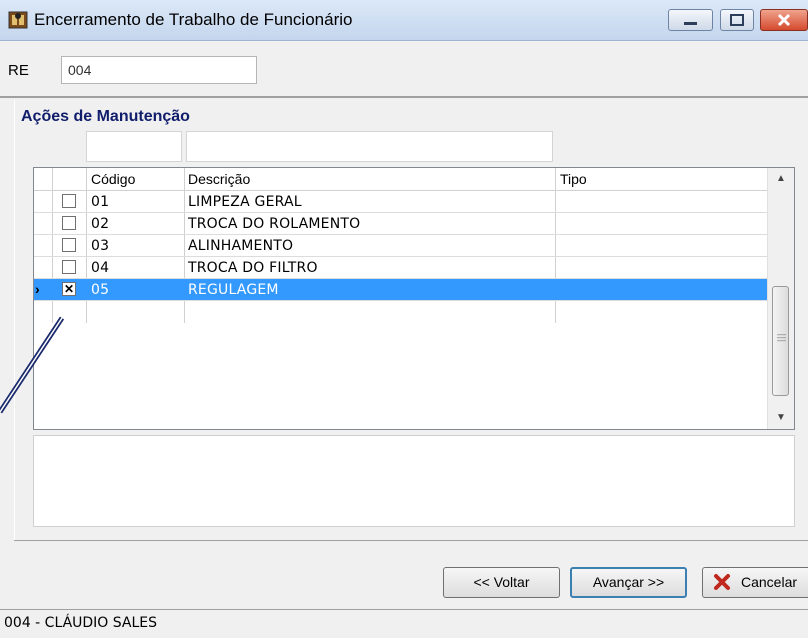  I want to click on cell-descricao: ALINHAMENTO, so click(241, 246).